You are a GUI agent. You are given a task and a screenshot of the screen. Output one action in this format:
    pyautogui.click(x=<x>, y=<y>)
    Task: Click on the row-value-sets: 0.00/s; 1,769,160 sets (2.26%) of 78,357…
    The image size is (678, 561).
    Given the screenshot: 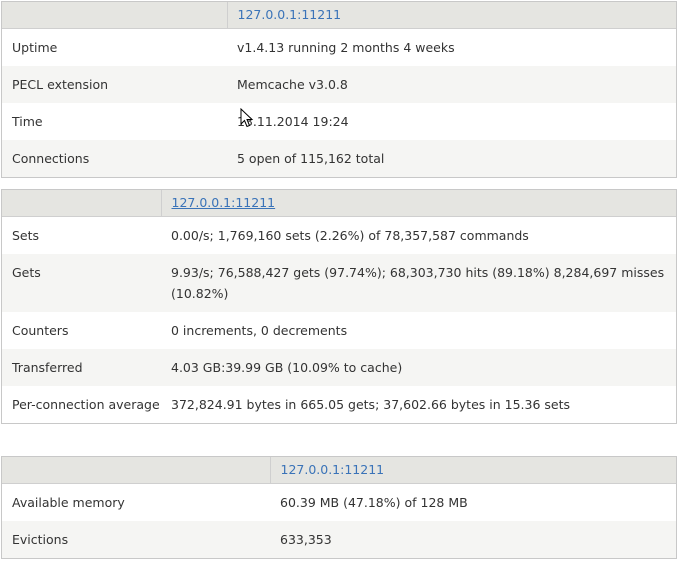 What is the action you would take?
    pyautogui.click(x=418, y=235)
    